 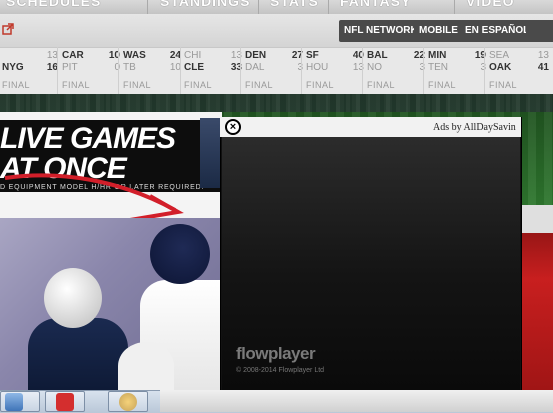 I want to click on nav-tab-schedules: SCHEDULES, so click(x=66, y=6).